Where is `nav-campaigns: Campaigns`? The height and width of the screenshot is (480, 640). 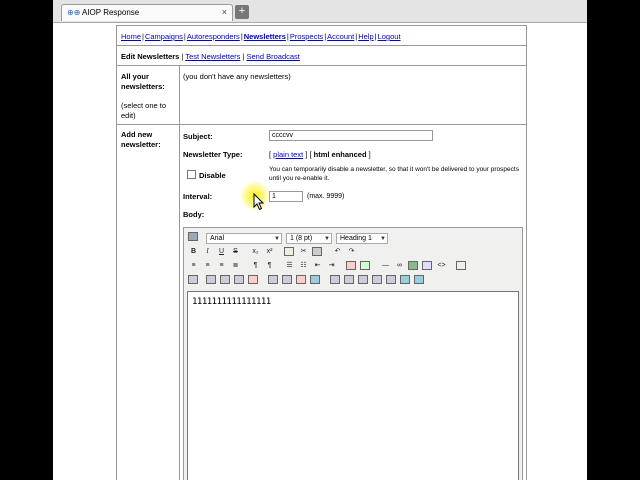
nav-campaigns: Campaigns is located at coordinates (164, 36).